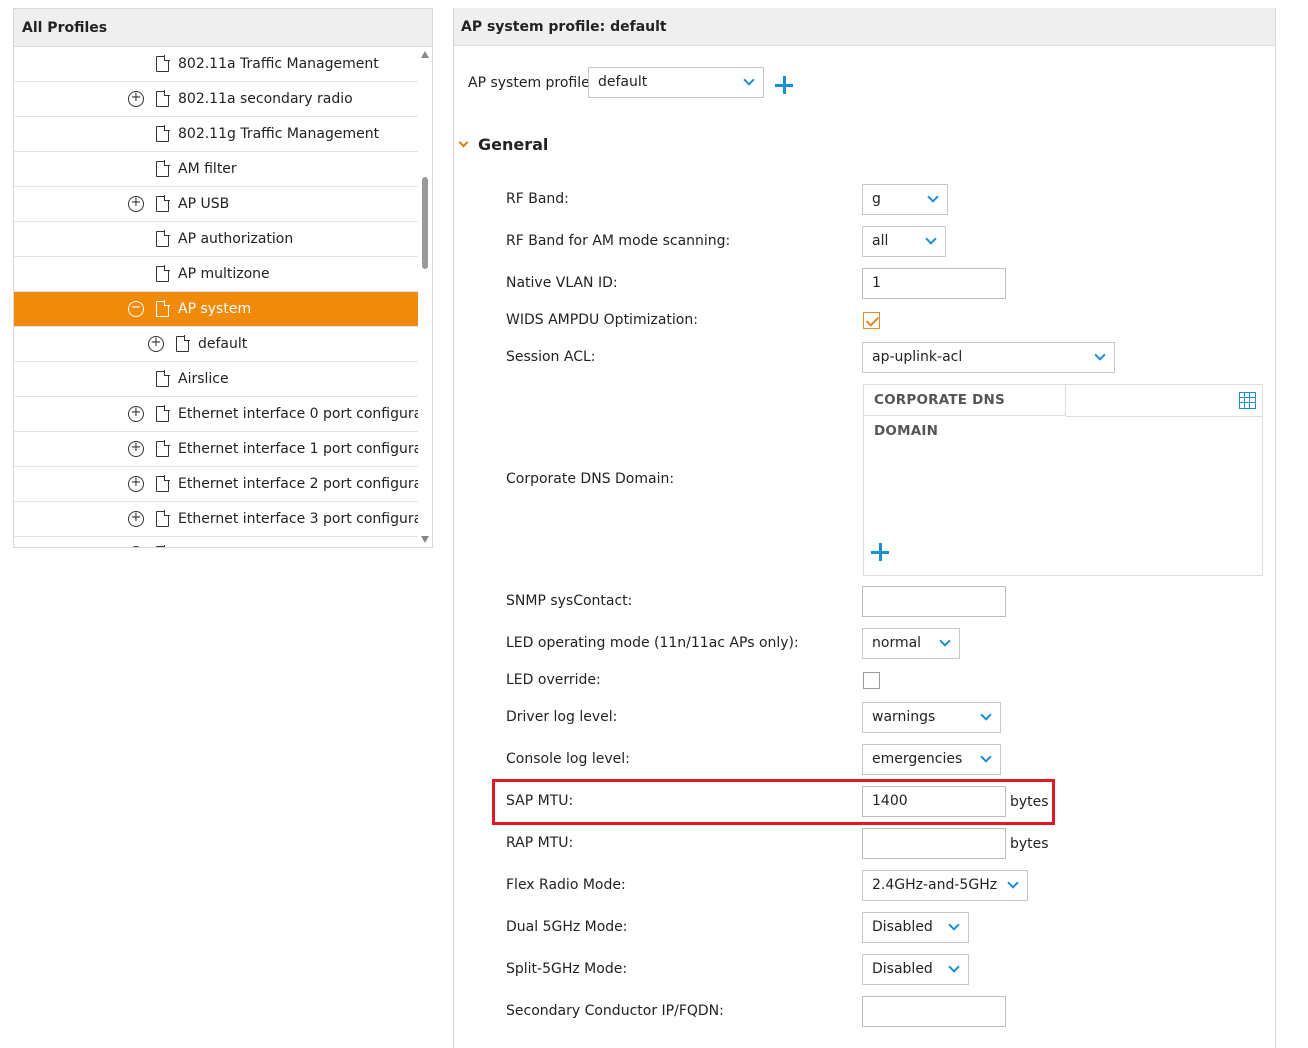 Image resolution: width=1308 pixels, height=1048 pixels. Describe the element at coordinates (934, 843) in the screenshot. I see `rap-mtu-input` at that location.